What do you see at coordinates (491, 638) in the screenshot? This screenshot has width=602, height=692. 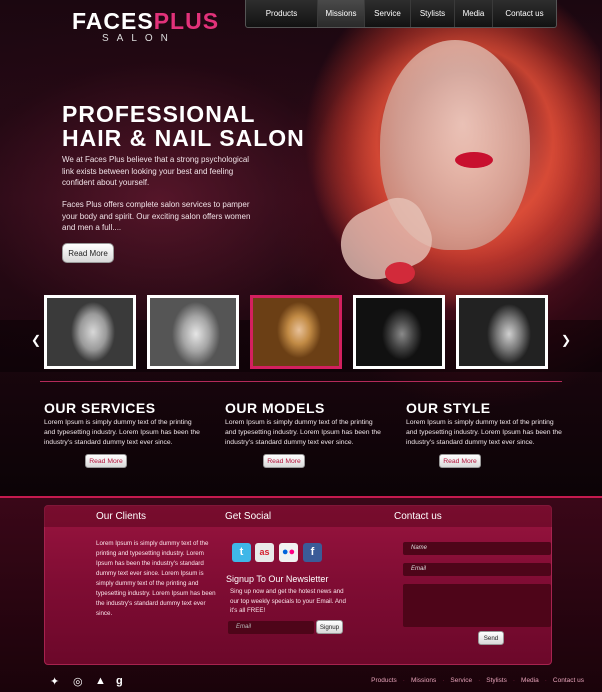 I see `contact-send-button: Send` at bounding box center [491, 638].